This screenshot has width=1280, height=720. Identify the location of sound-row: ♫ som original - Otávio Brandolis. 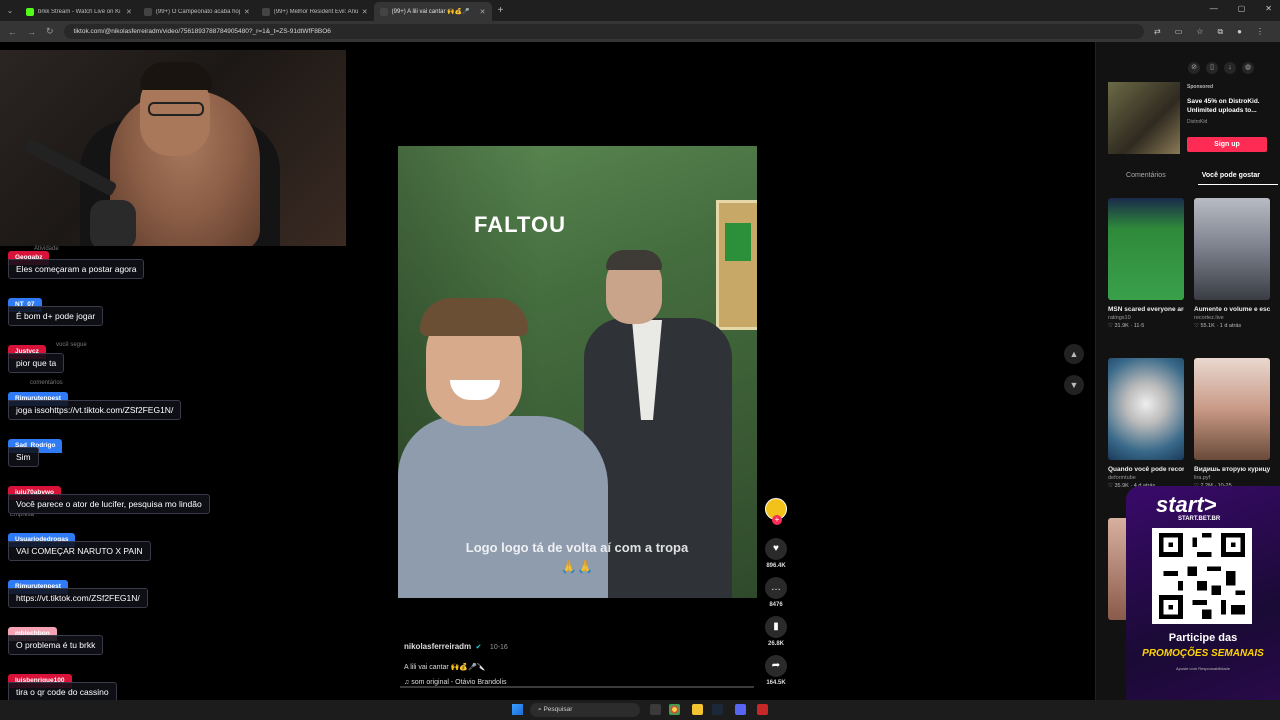
(579, 682).